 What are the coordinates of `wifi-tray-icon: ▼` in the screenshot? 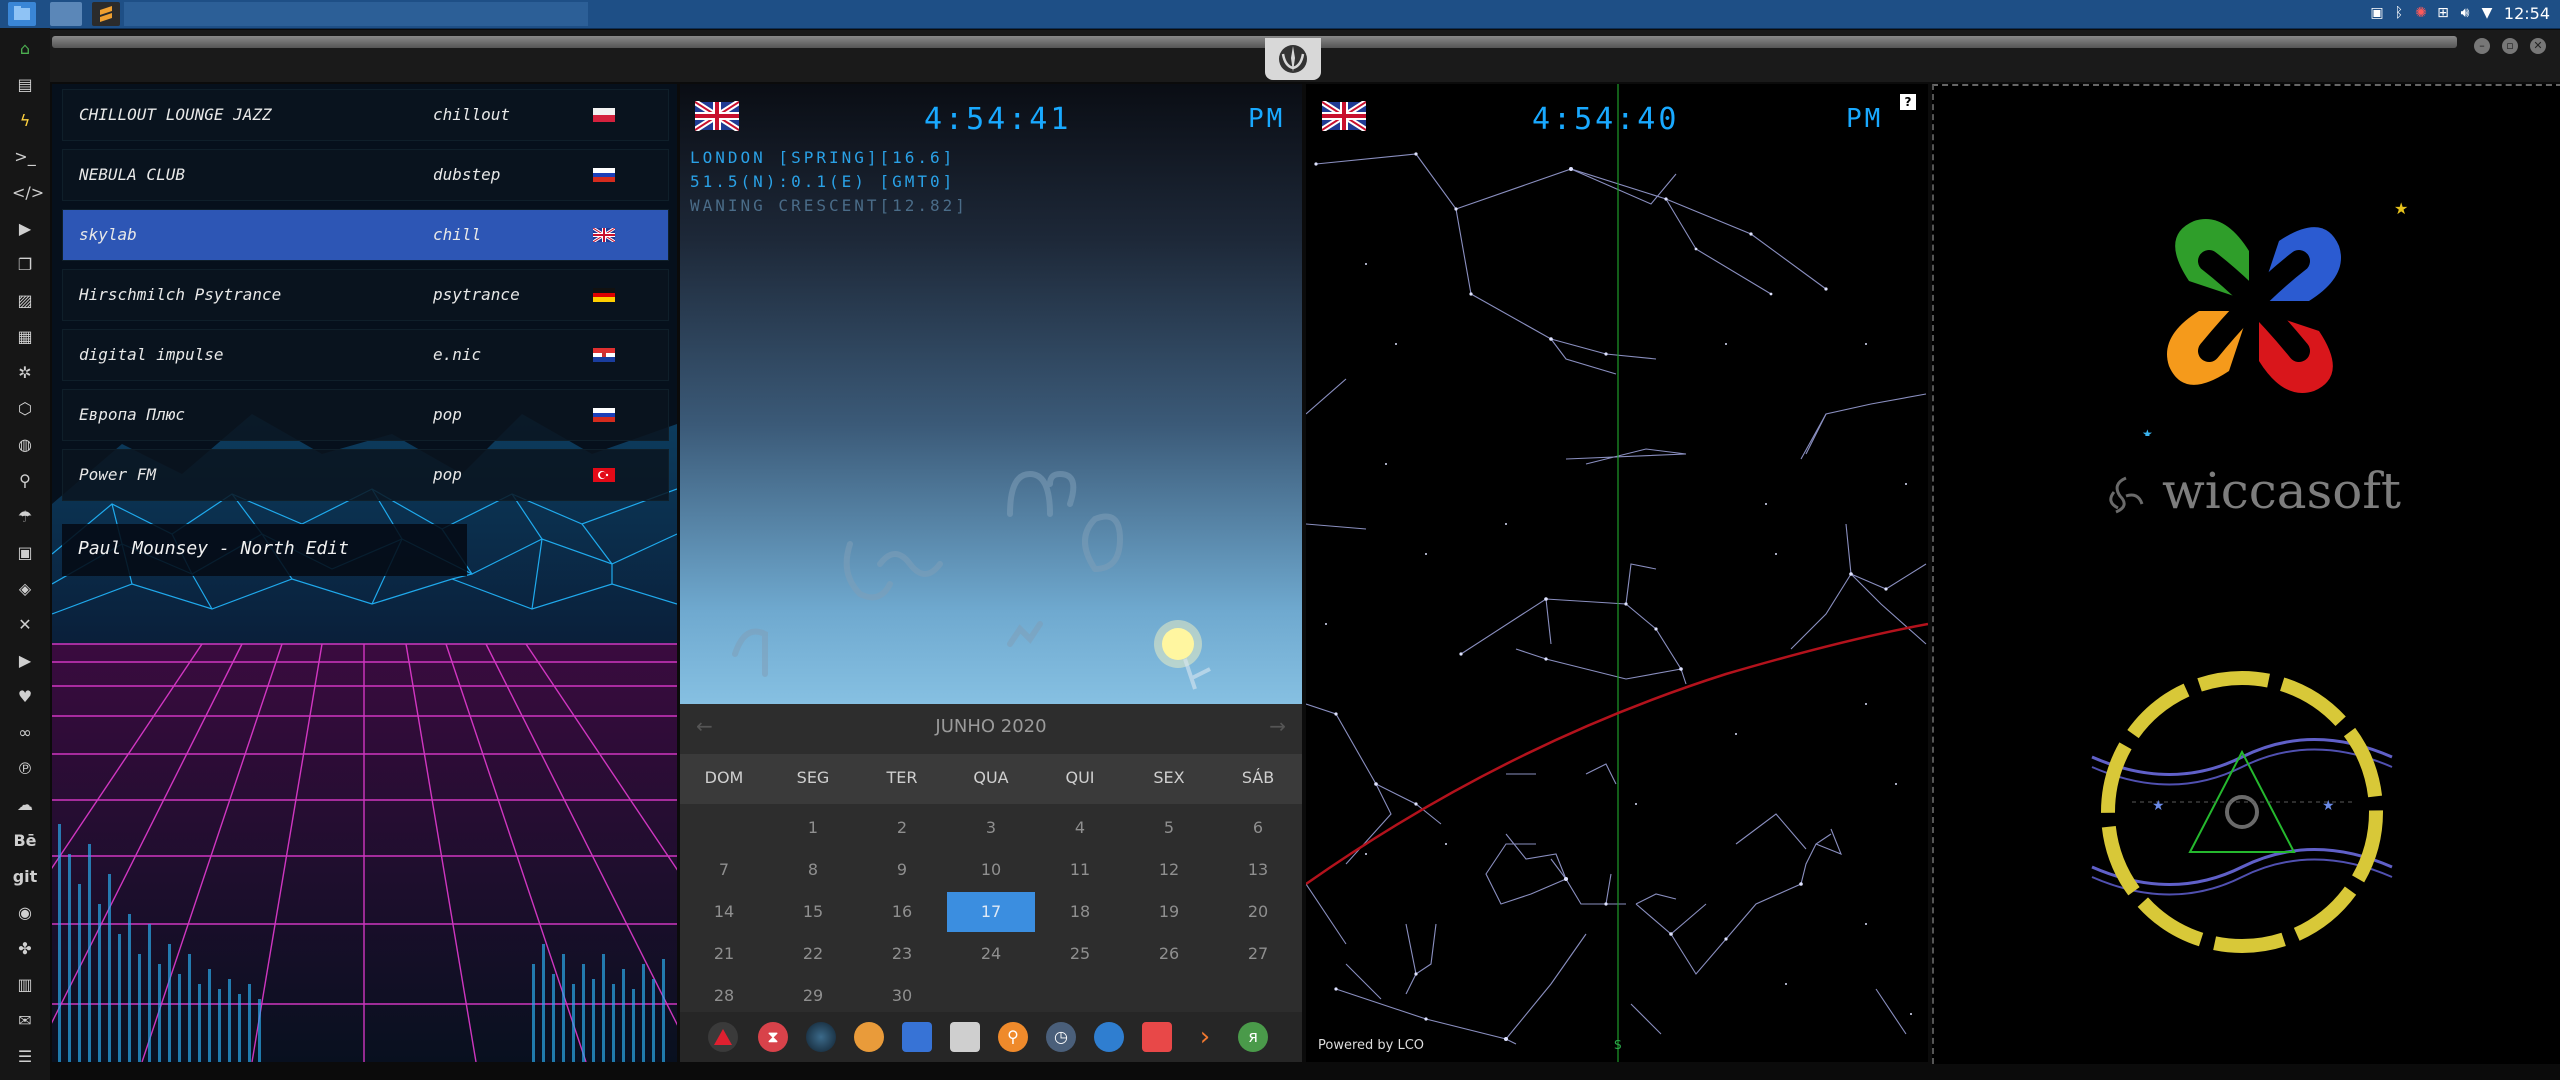 It's located at (2487, 13).